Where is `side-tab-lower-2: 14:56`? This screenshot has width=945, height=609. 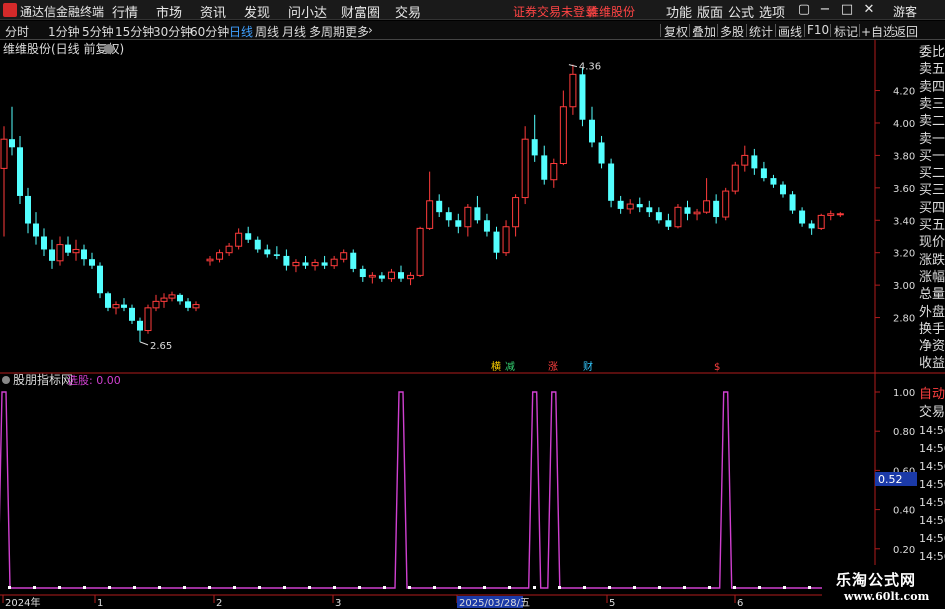 side-tab-lower-2: 14:56 is located at coordinates (932, 431).